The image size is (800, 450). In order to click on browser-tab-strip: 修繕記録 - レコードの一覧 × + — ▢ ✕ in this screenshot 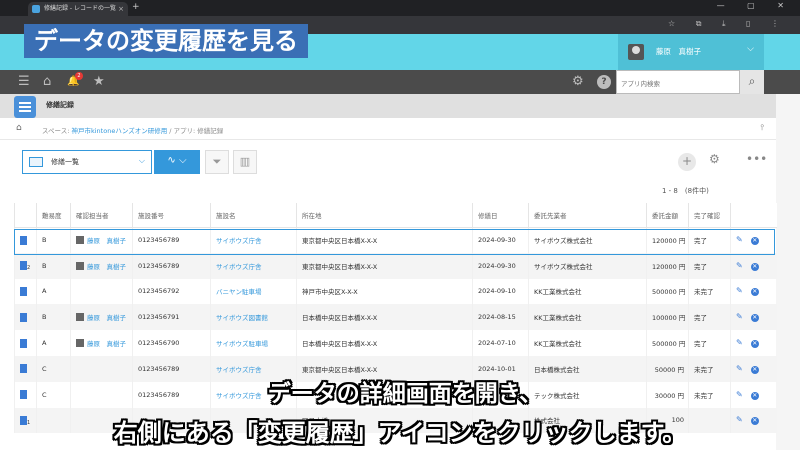, I will do `click(400, 8)`.